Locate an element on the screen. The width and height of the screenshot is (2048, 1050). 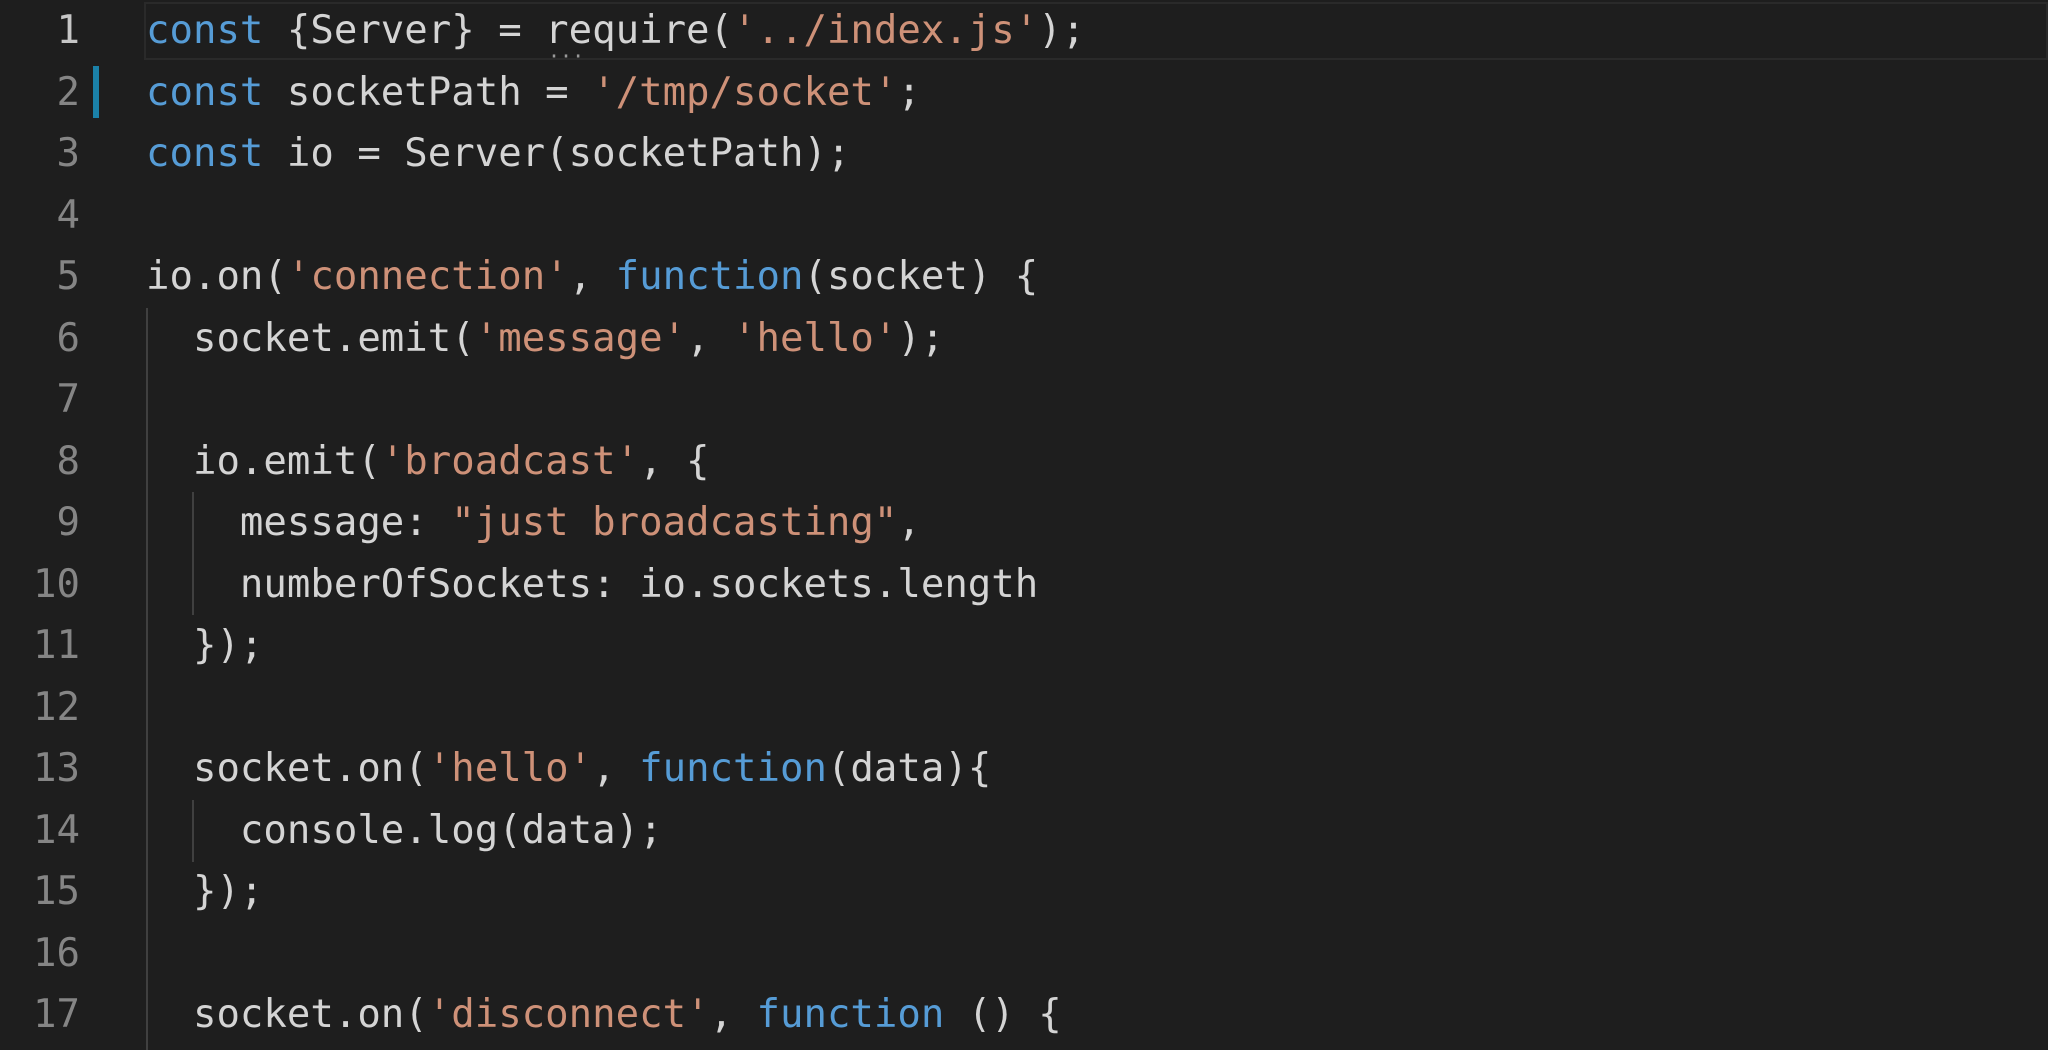
code-line: 9 message: "just broadcasting", is located at coordinates (1024, 523).